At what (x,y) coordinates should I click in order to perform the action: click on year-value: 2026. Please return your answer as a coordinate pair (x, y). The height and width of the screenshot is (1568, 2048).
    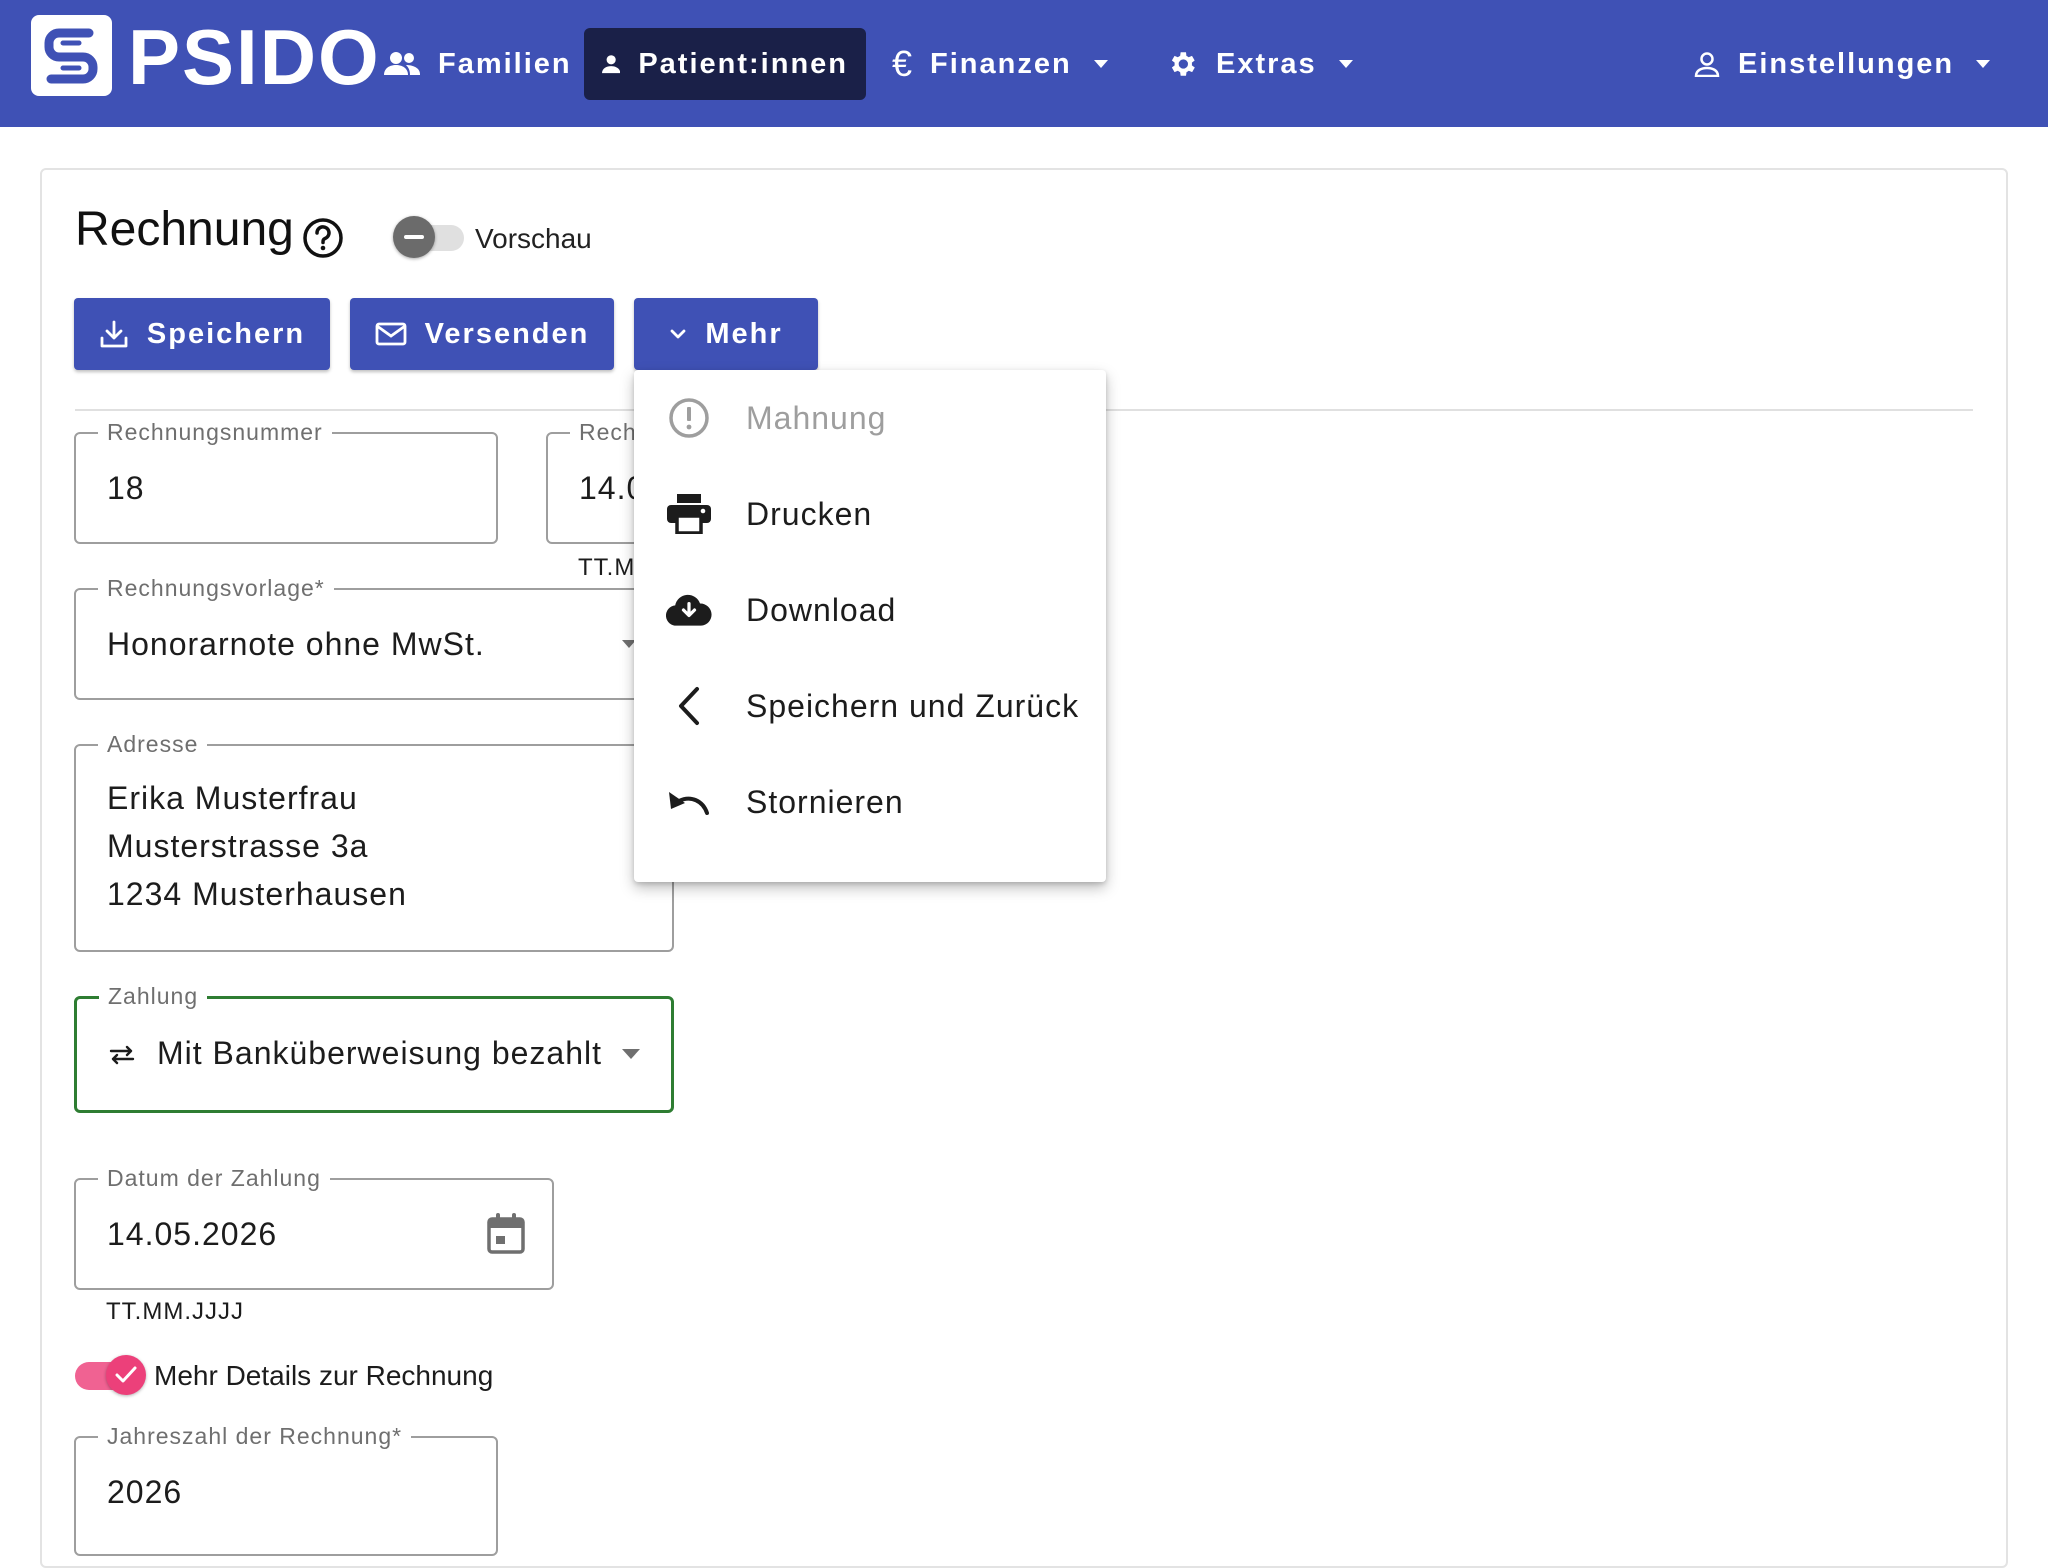
    Looking at the image, I should click on (144, 1492).